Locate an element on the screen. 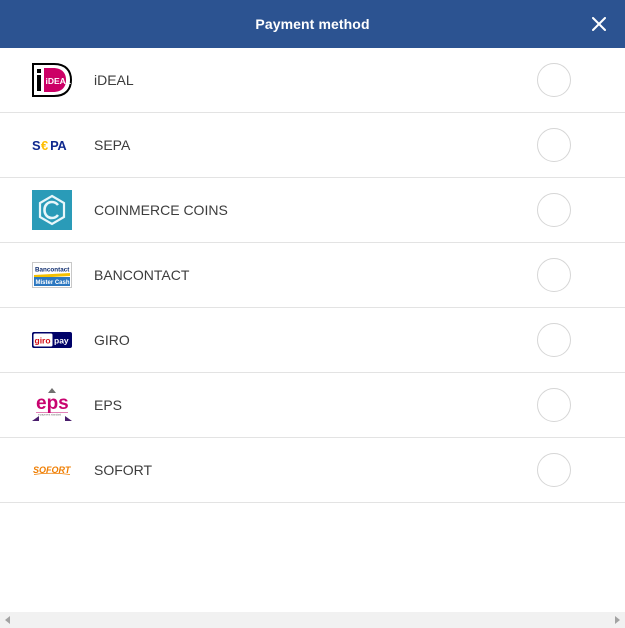 Image resolution: width=625 pixels, height=628 pixels. svg-text: S is located at coordinates (36, 145).